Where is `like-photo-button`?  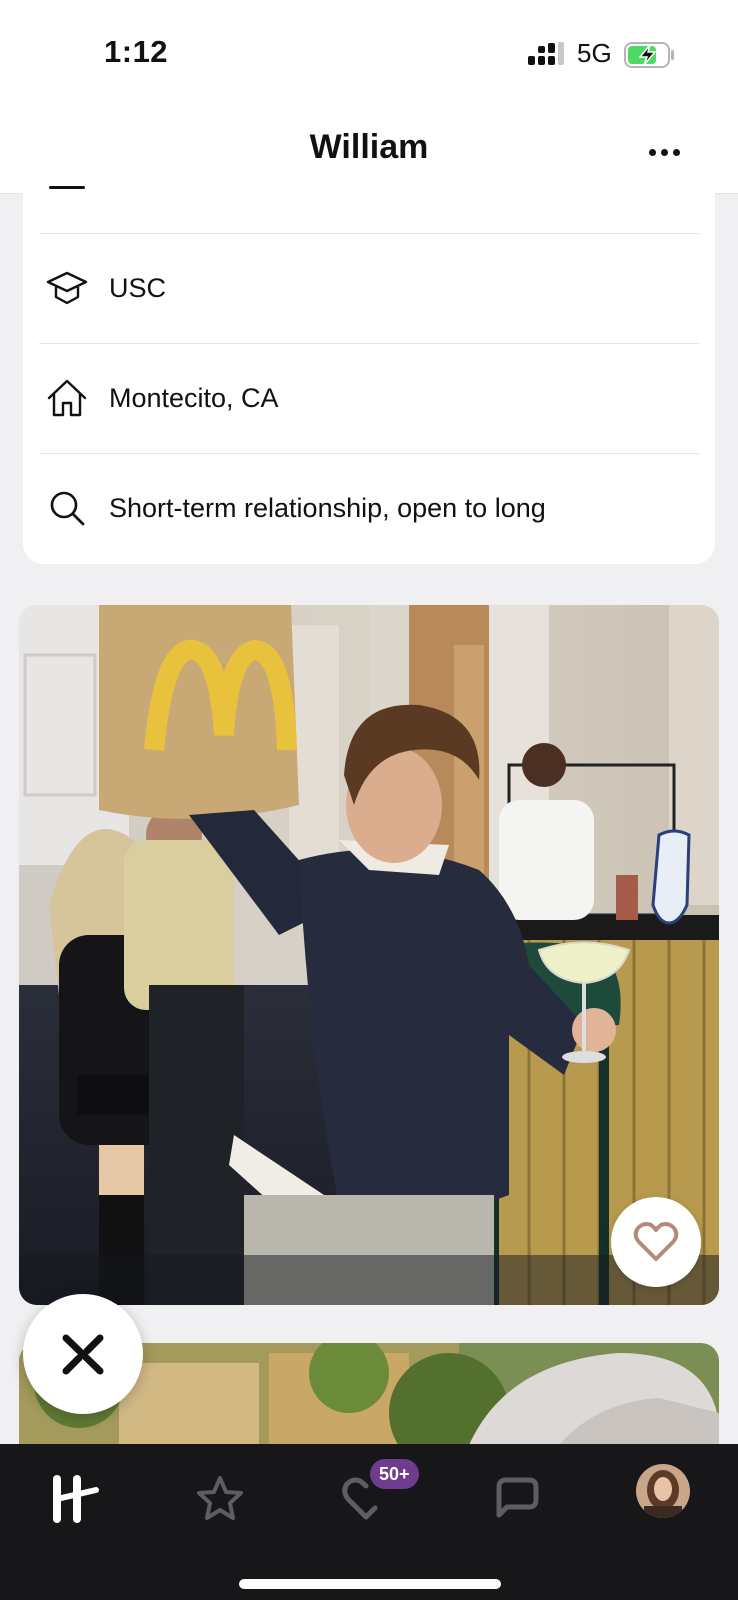 like-photo-button is located at coordinates (656, 1242).